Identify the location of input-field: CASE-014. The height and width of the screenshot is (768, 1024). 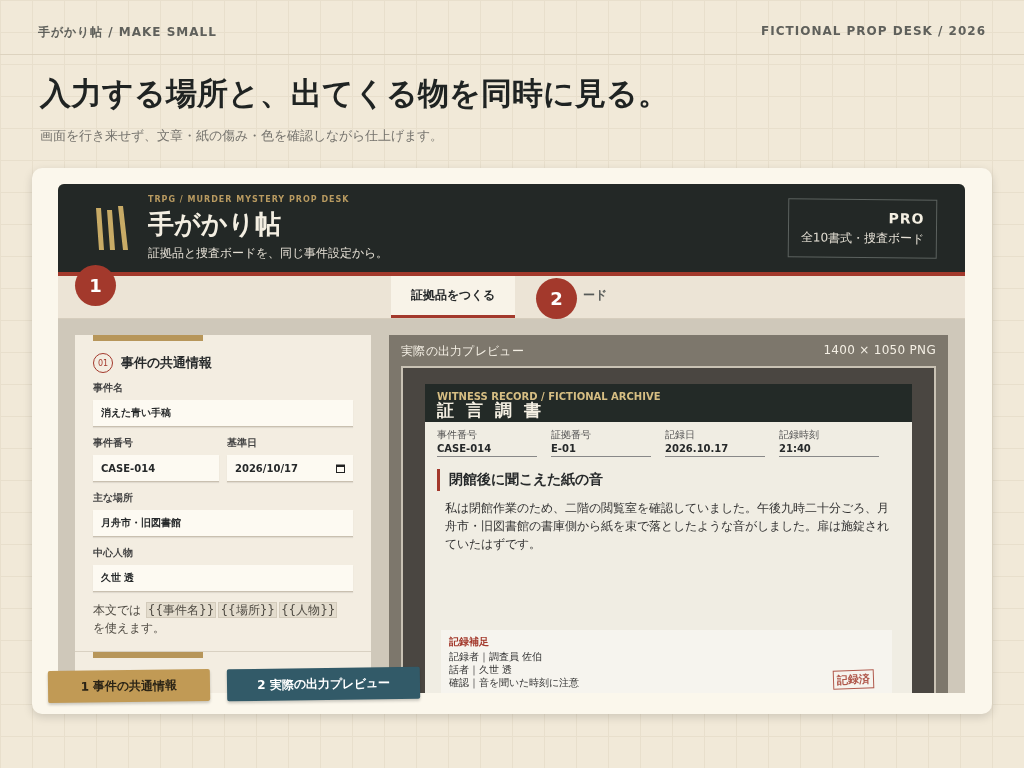
(156, 468).